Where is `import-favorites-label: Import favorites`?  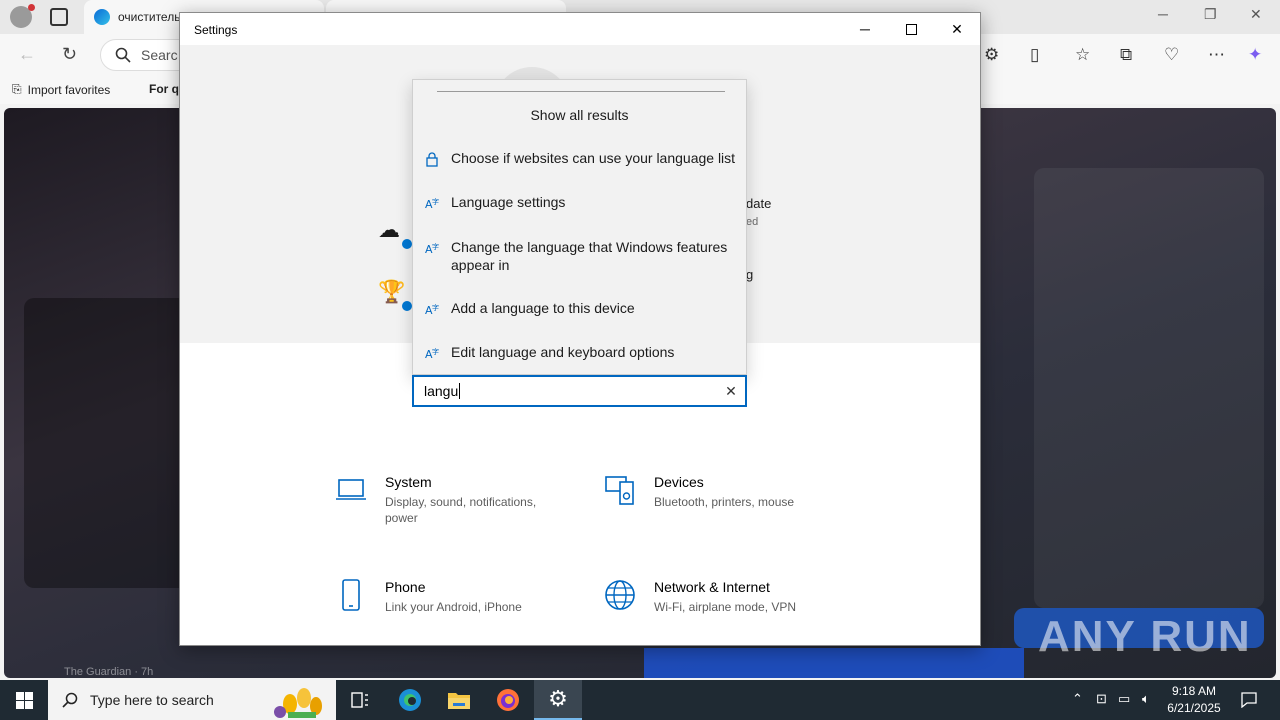 import-favorites-label: Import favorites is located at coordinates (69, 89).